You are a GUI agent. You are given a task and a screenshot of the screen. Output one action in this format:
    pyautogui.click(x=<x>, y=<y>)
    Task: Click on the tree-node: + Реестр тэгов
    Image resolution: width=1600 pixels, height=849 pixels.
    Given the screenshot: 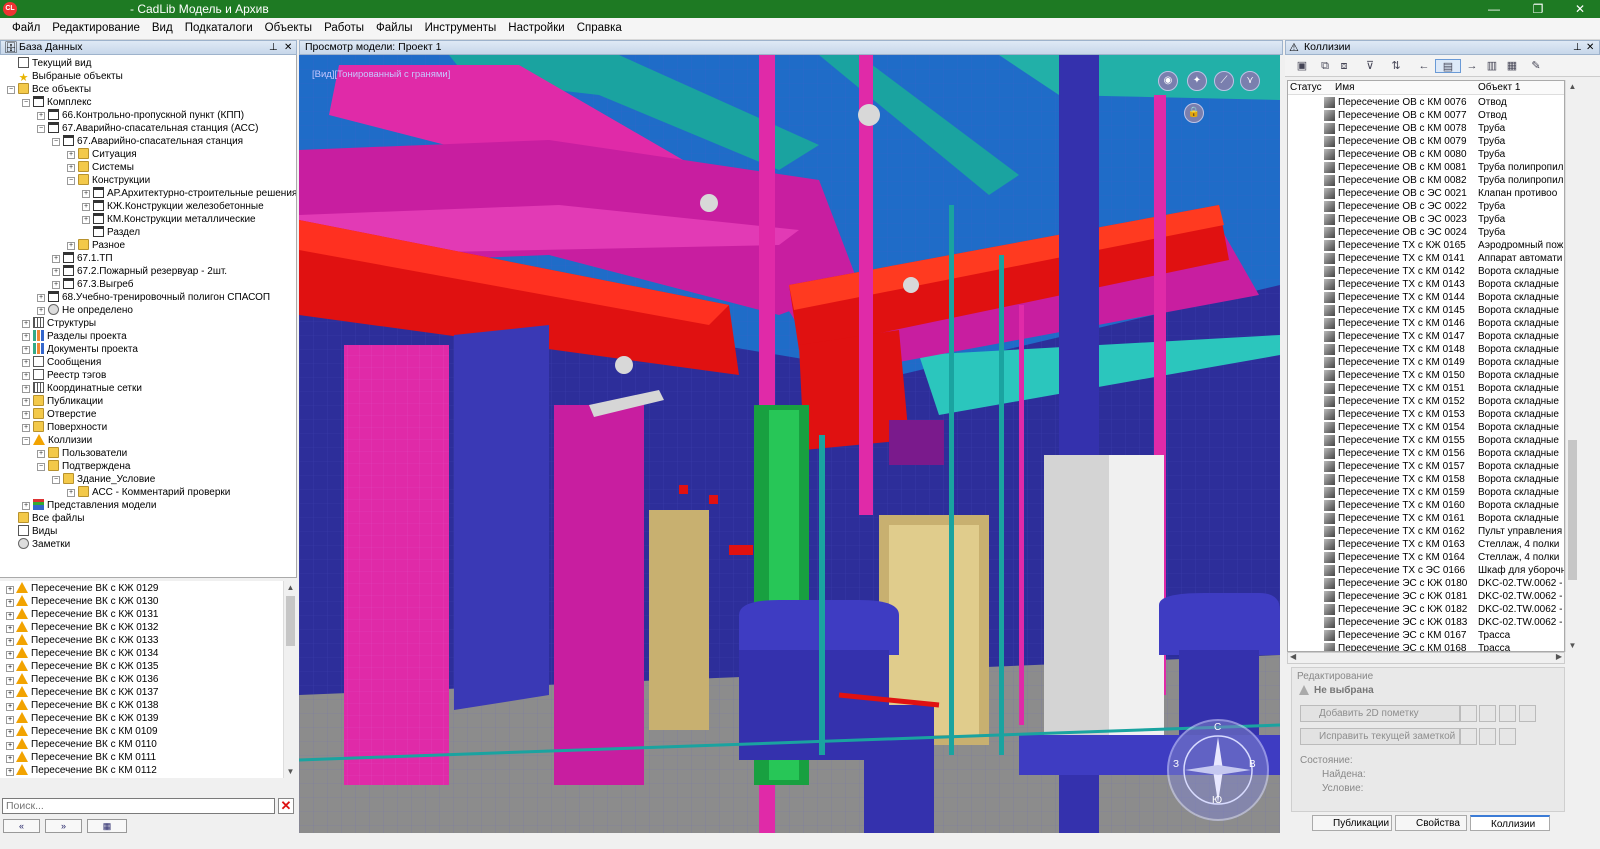 What is the action you would take?
    pyautogui.click(x=64, y=375)
    